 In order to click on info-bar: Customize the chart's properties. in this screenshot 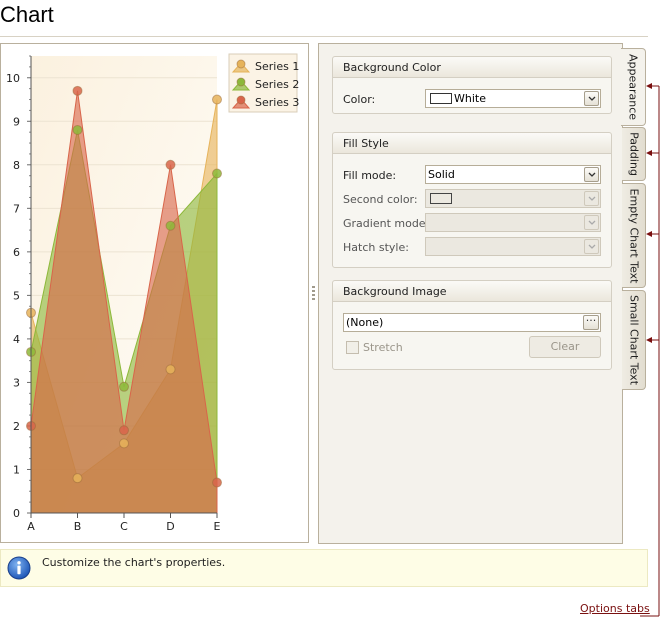, I will do `click(324, 568)`.